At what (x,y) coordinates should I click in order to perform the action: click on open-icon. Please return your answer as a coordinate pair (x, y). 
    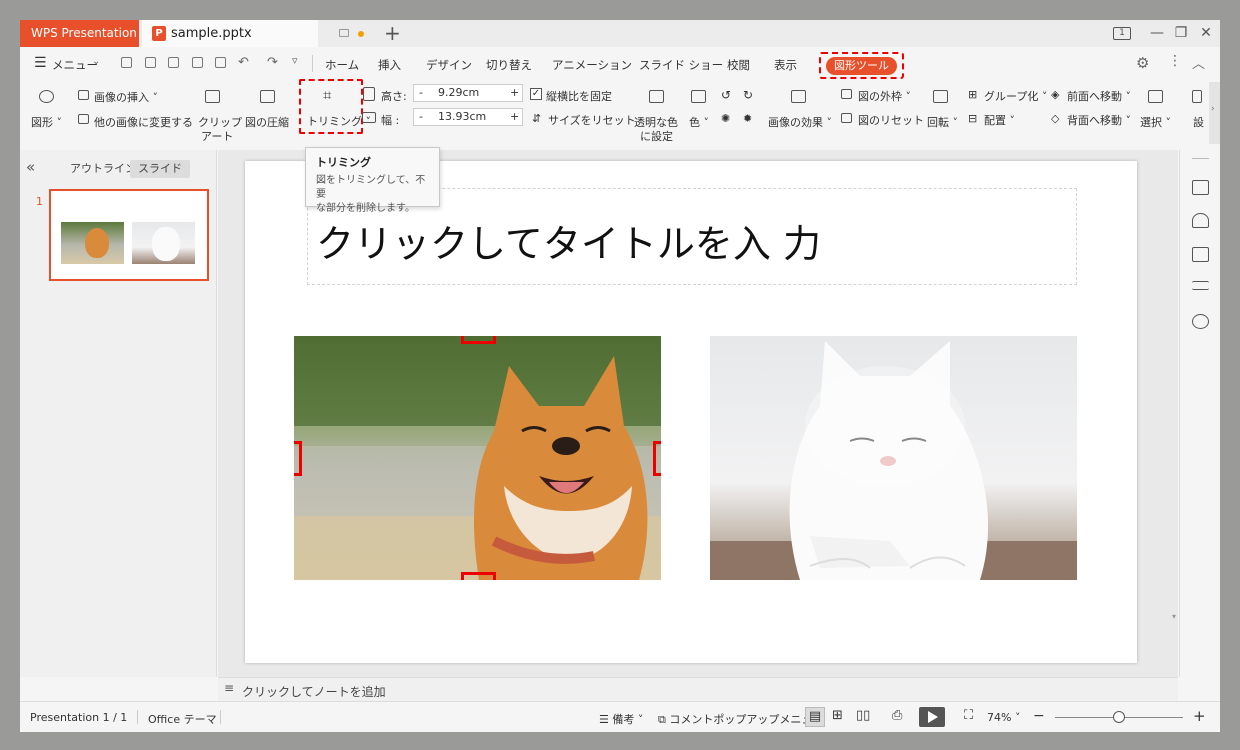
    Looking at the image, I should click on (126, 62).